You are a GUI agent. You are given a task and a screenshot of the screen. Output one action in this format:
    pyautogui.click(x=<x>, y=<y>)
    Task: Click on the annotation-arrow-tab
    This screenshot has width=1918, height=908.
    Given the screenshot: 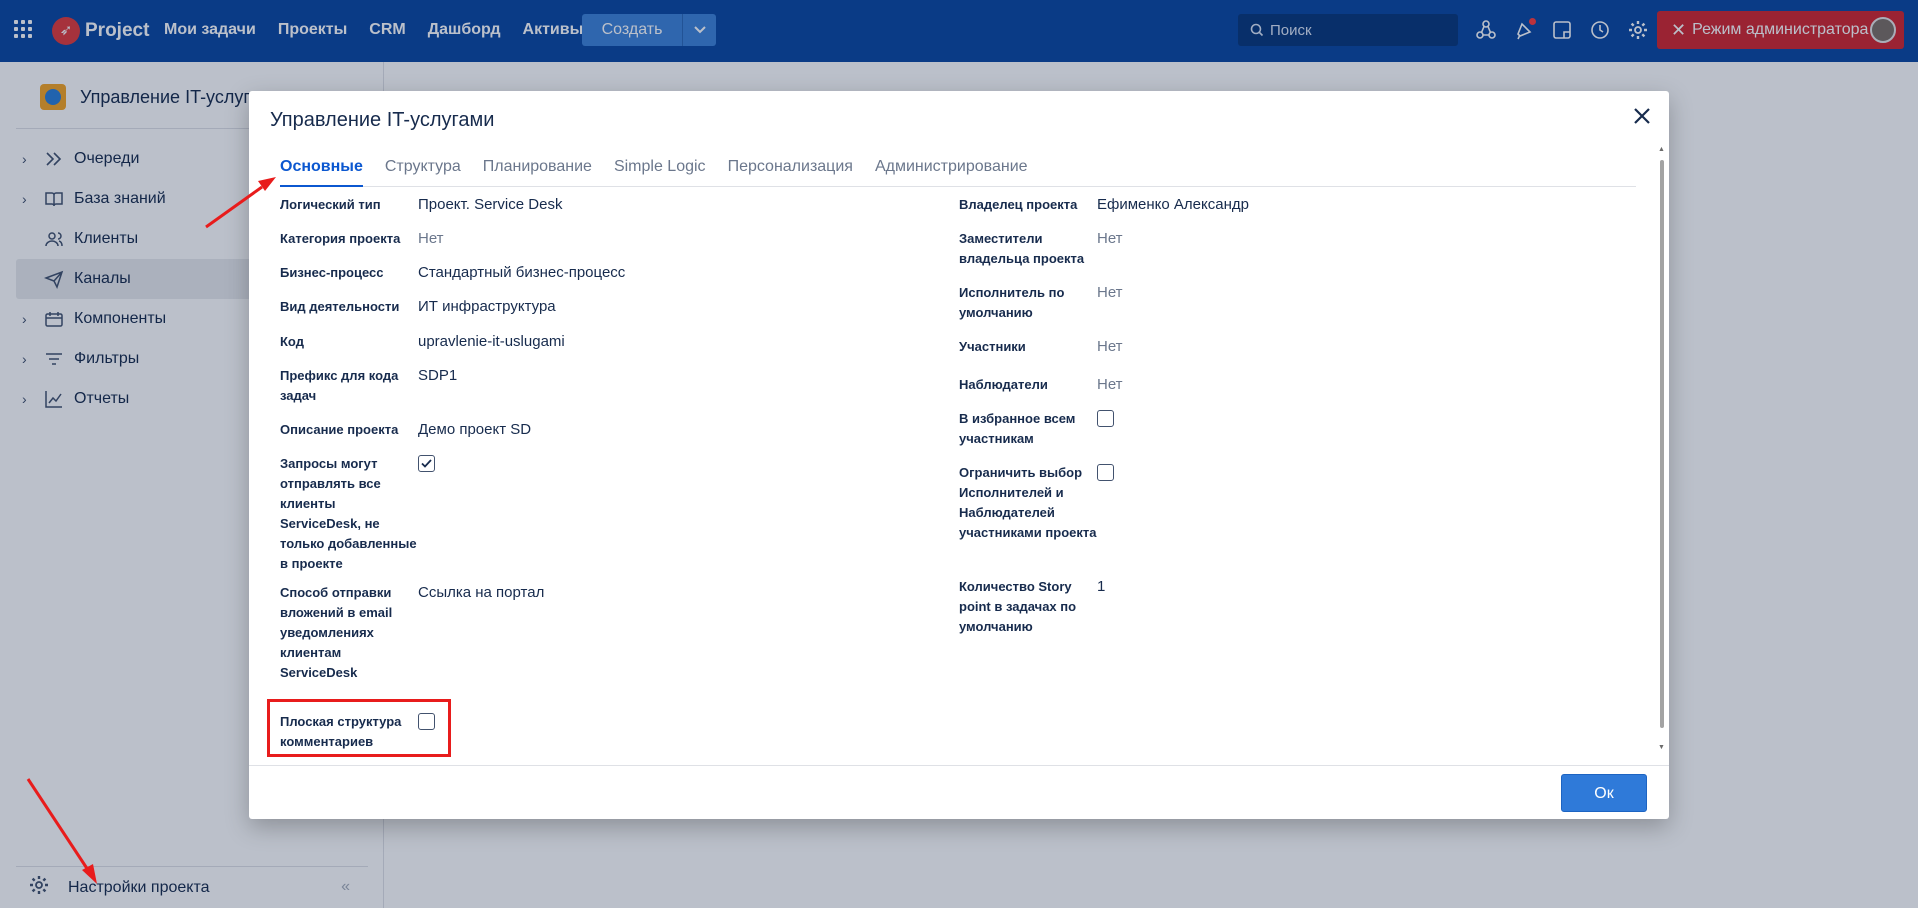 What is the action you would take?
    pyautogui.click(x=240, y=203)
    